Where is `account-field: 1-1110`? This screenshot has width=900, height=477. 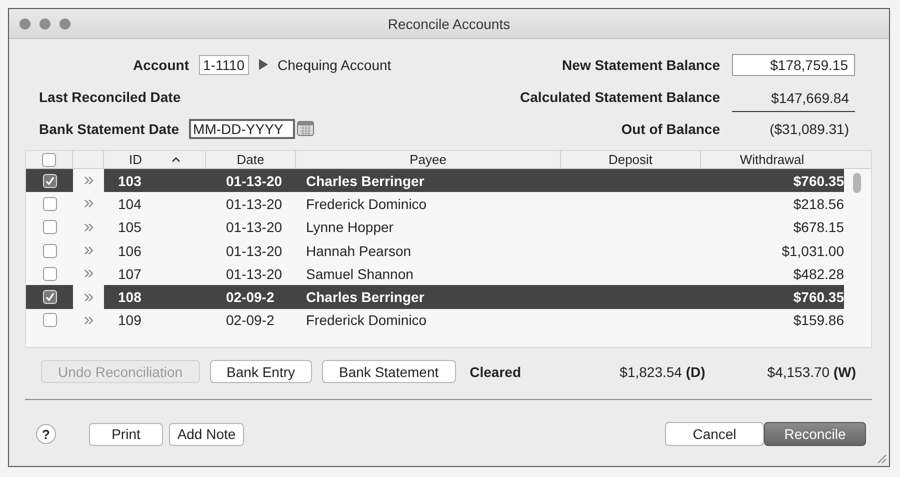 account-field: 1-1110 is located at coordinates (224, 64).